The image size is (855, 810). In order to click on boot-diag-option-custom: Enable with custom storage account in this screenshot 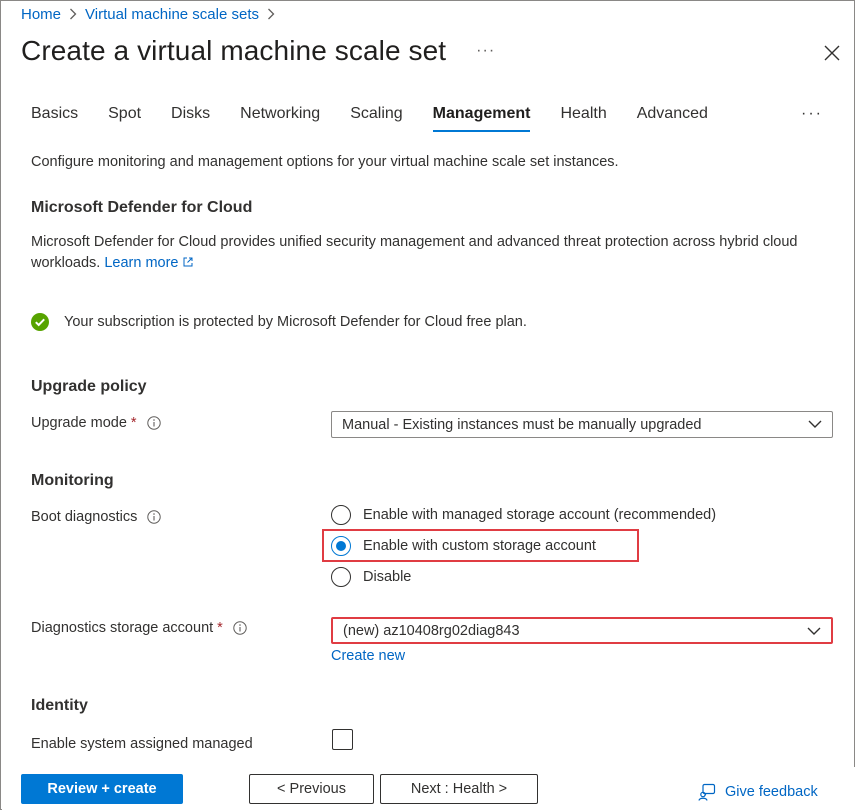, I will do `click(463, 546)`.